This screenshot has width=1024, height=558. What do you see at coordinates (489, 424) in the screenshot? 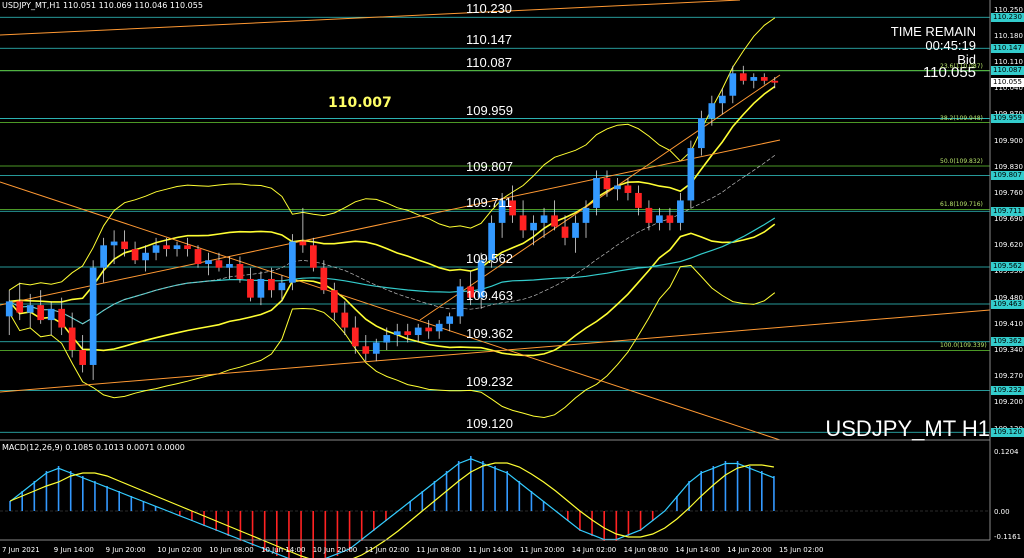
I see `level-label: 109.120` at bounding box center [489, 424].